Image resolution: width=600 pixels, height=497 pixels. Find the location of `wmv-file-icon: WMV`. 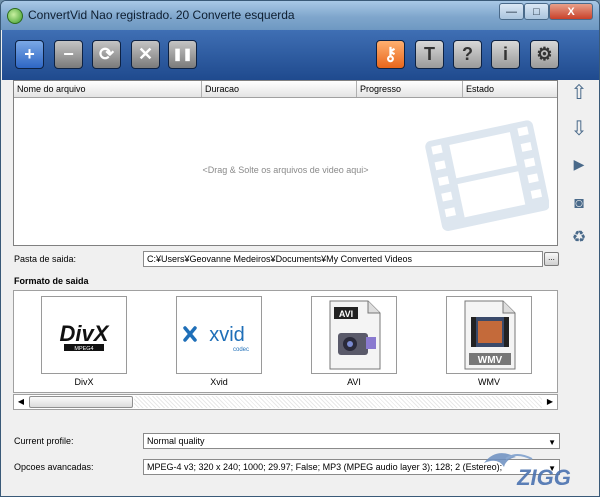

wmv-file-icon: WMV is located at coordinates (490, 335).